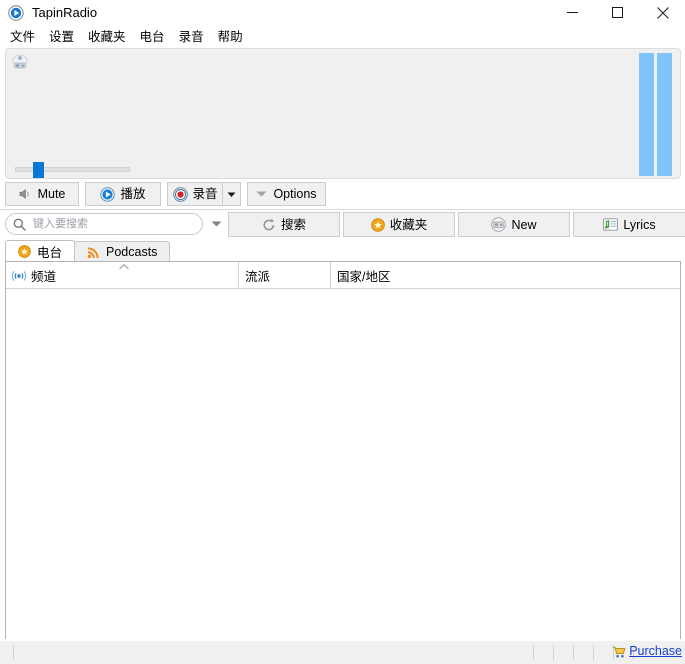  What do you see at coordinates (60, 224) in the screenshot?
I see `search-input-placeholder: 键入要搜索` at bounding box center [60, 224].